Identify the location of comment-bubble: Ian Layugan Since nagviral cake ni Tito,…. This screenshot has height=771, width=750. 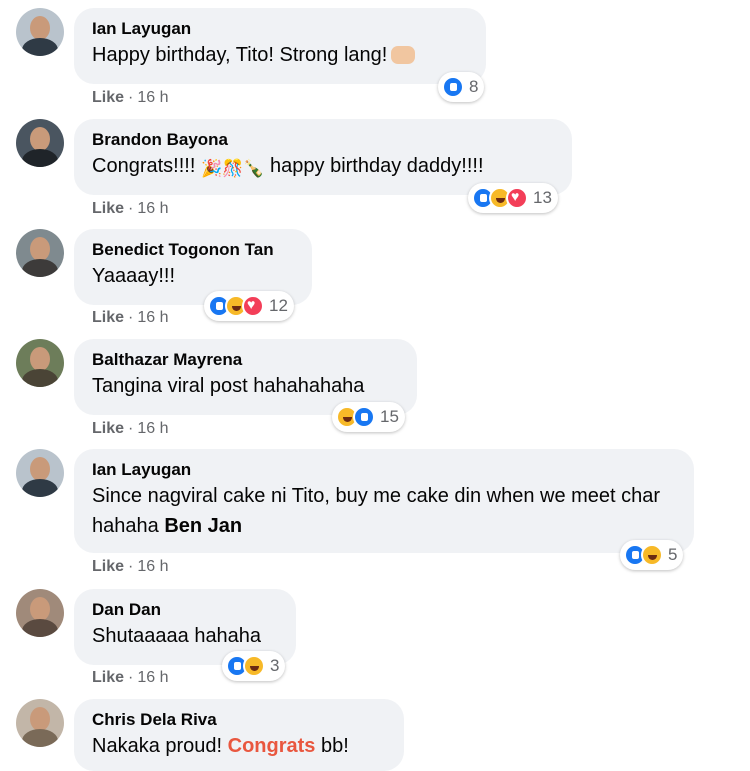
(384, 501).